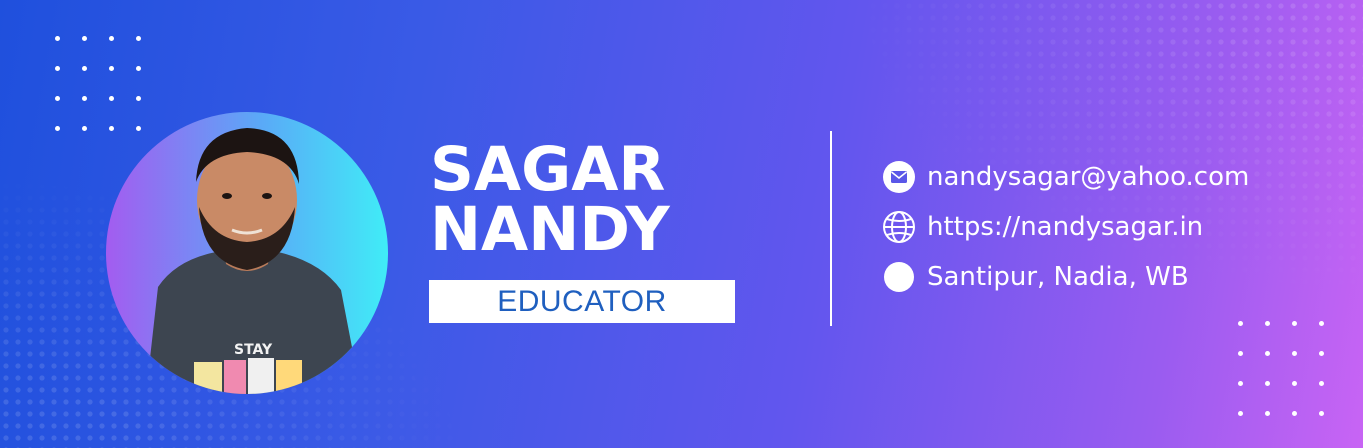 This screenshot has width=1363, height=448. I want to click on person-name: SAGAR NANDY, so click(550, 199).